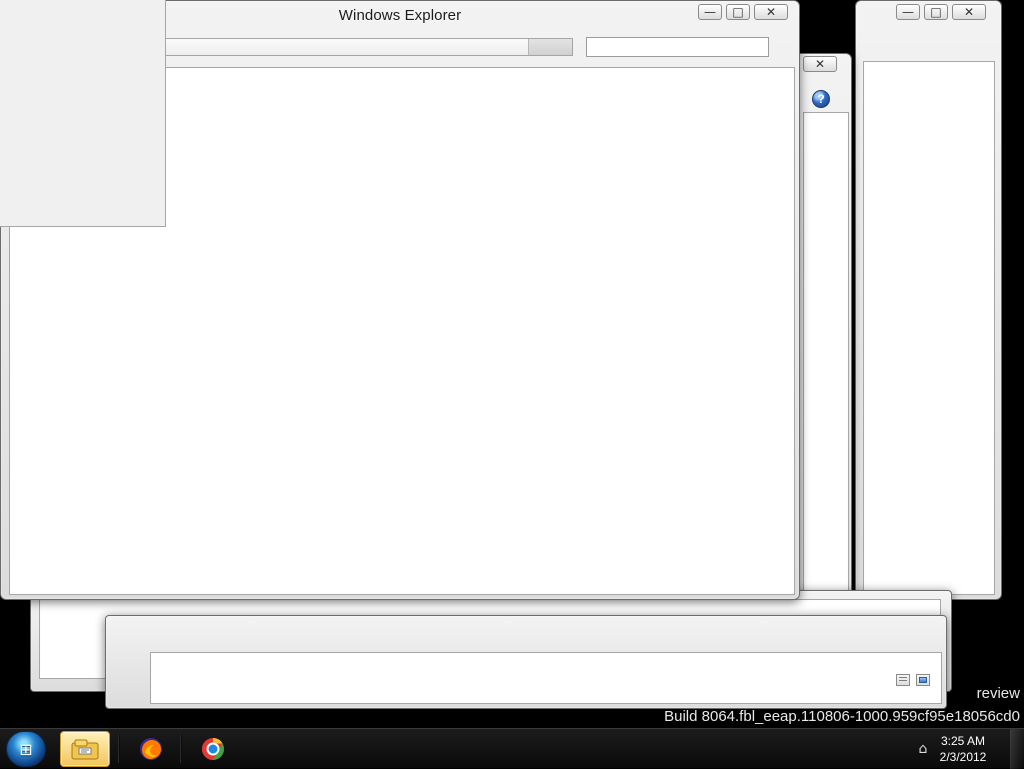 This screenshot has width=1024, height=769. What do you see at coordinates (512, 748) in the screenshot?
I see `taskbar: ⊞ ⌂ 3:25 AM 2/3/2012` at bounding box center [512, 748].